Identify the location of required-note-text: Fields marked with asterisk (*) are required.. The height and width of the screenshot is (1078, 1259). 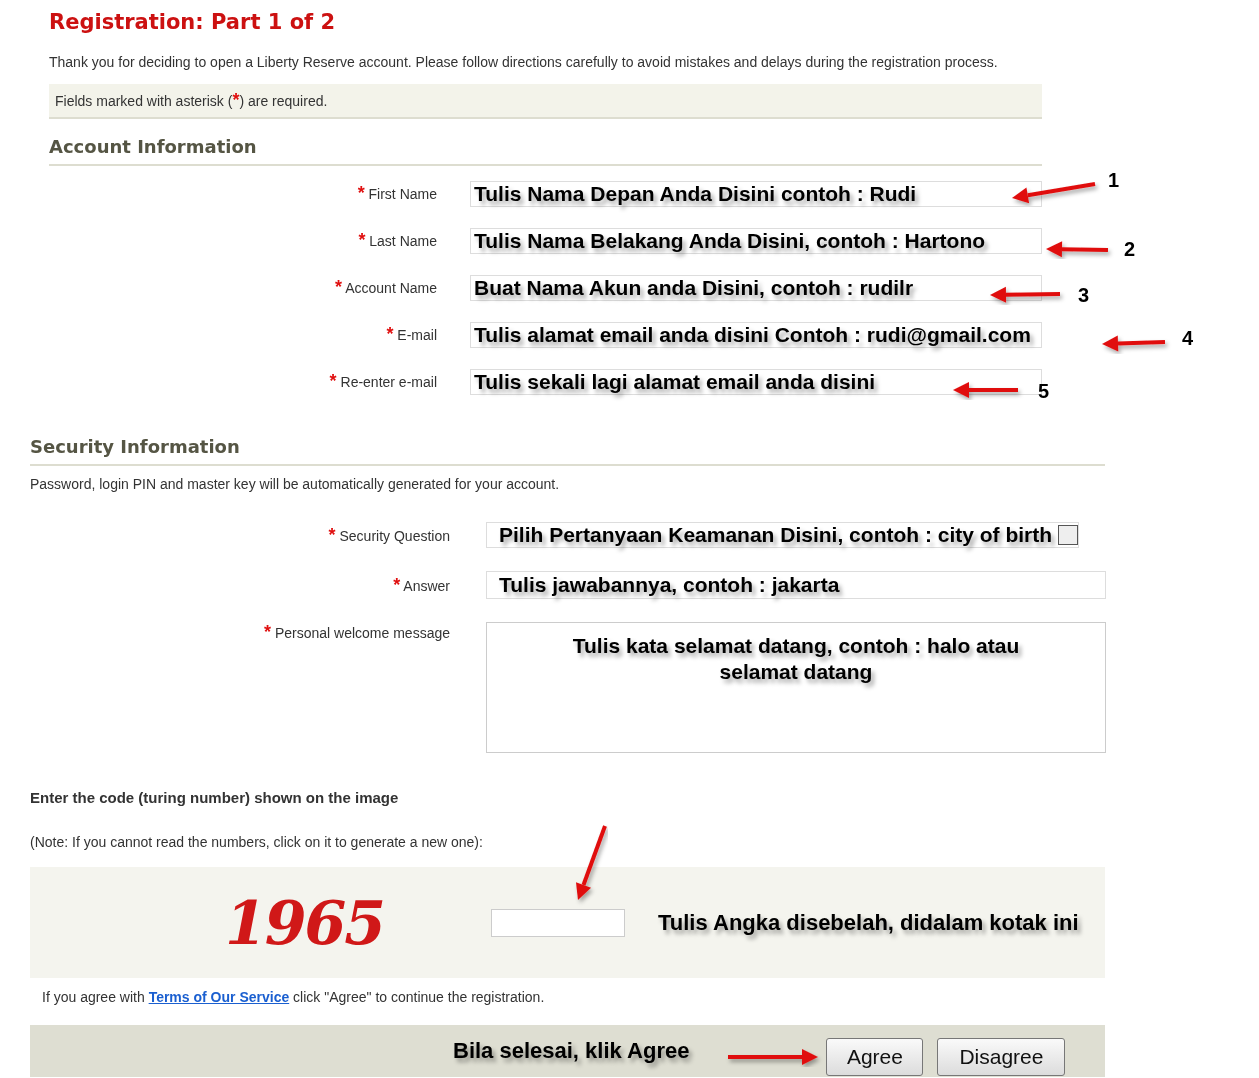
(191, 100).